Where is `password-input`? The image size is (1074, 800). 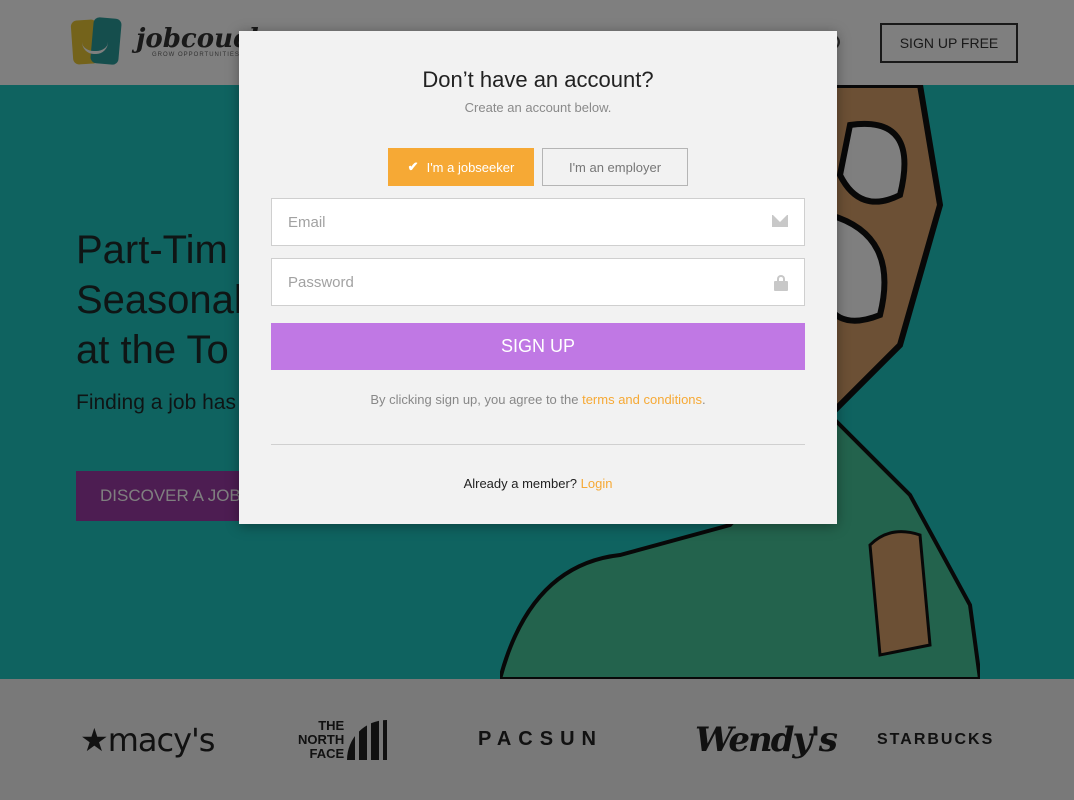
password-input is located at coordinates (538, 282).